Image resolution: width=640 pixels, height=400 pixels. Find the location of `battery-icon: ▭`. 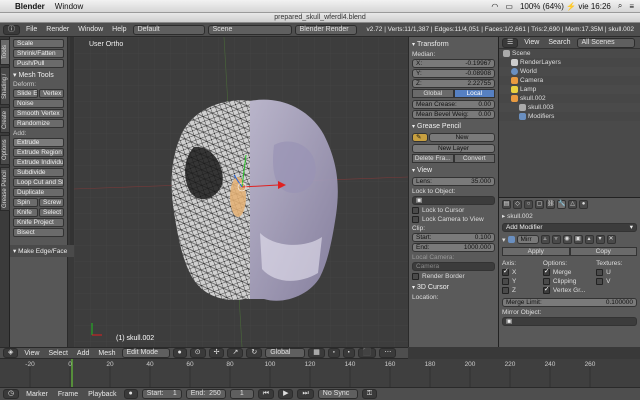

battery-icon: ▭ is located at coordinates (509, 6).